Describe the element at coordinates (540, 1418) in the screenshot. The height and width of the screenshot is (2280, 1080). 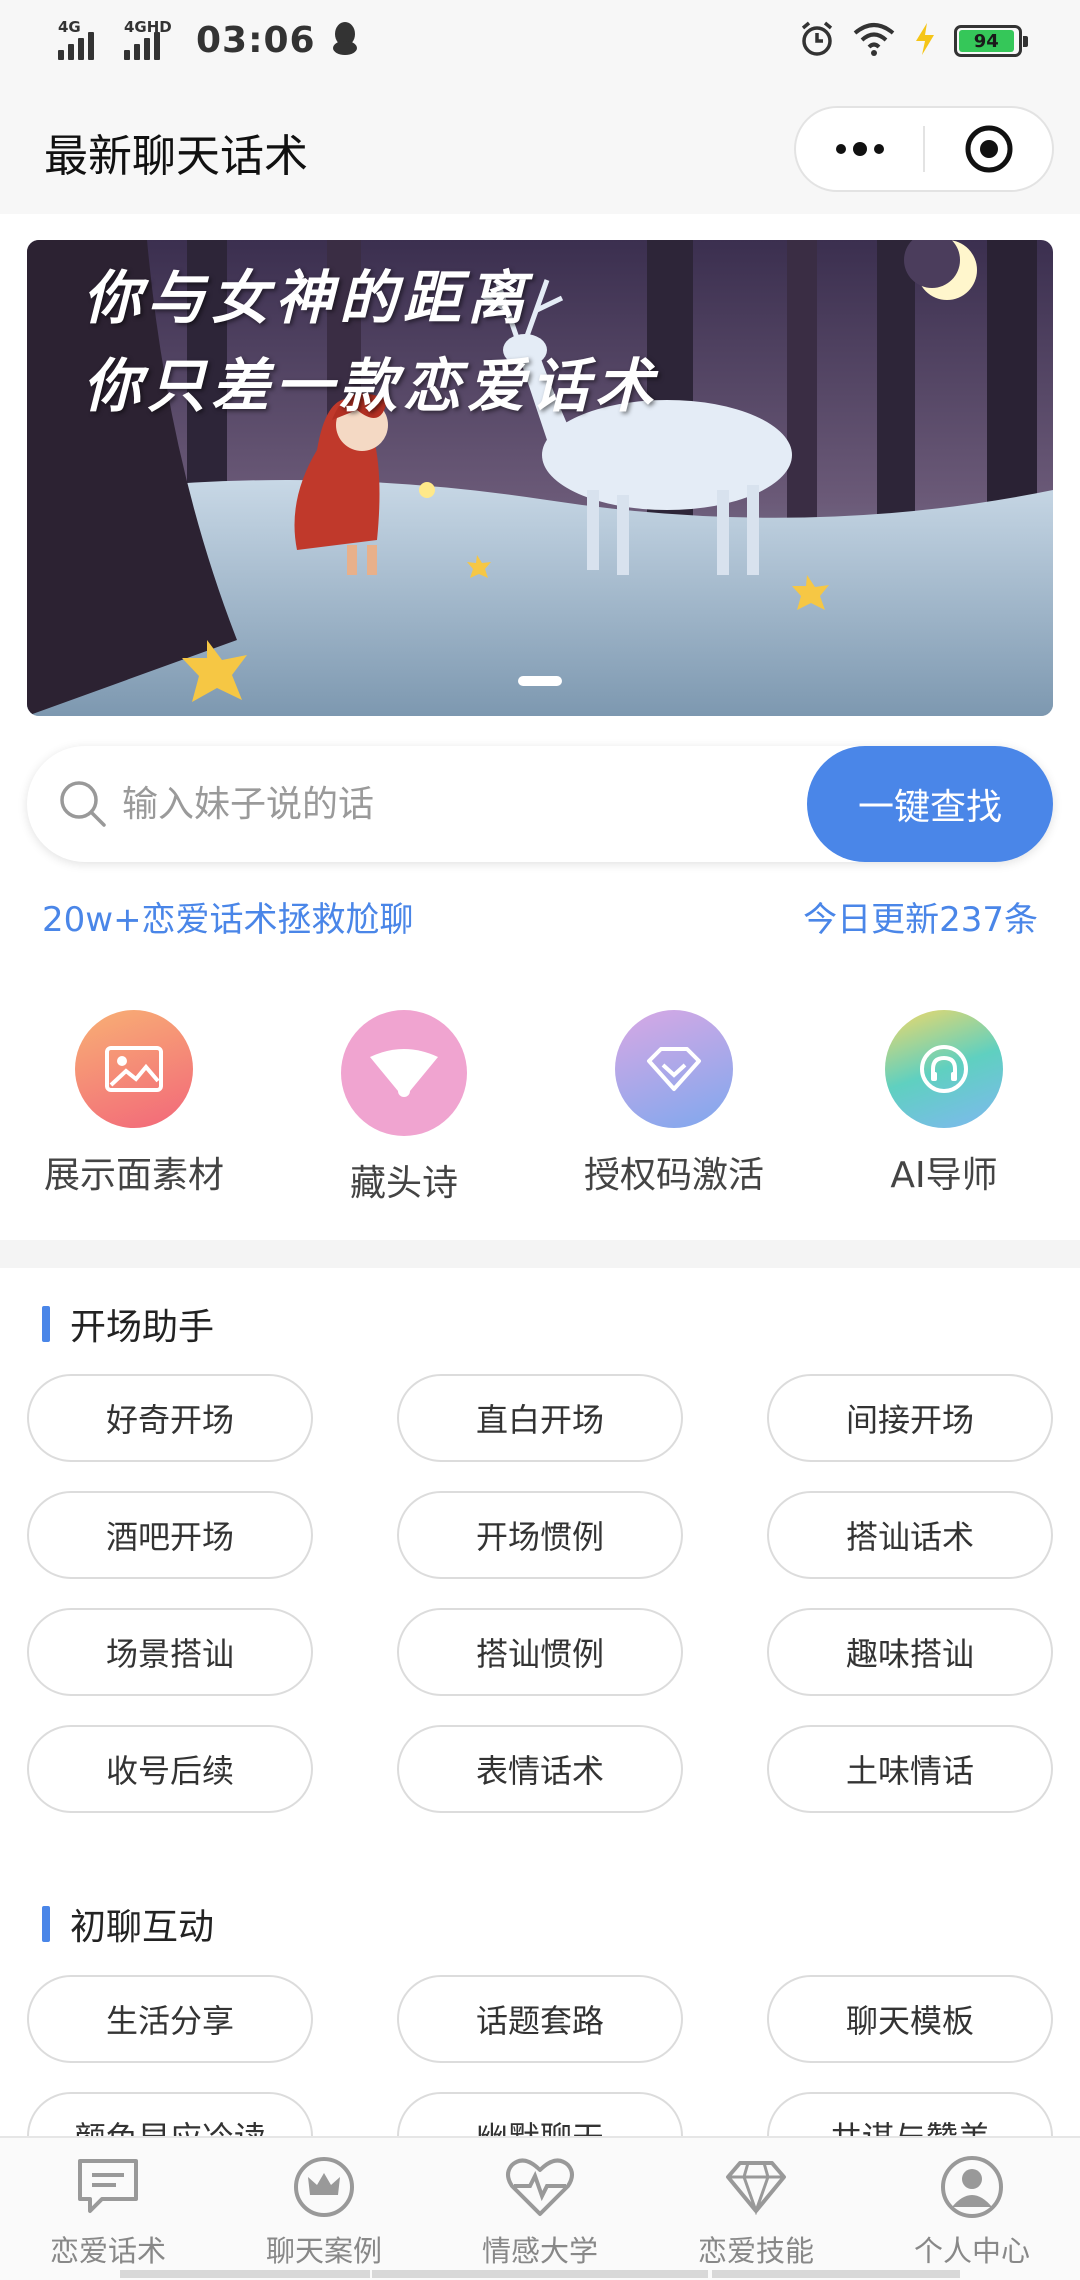
I see `tag-button: 直白开场` at that location.